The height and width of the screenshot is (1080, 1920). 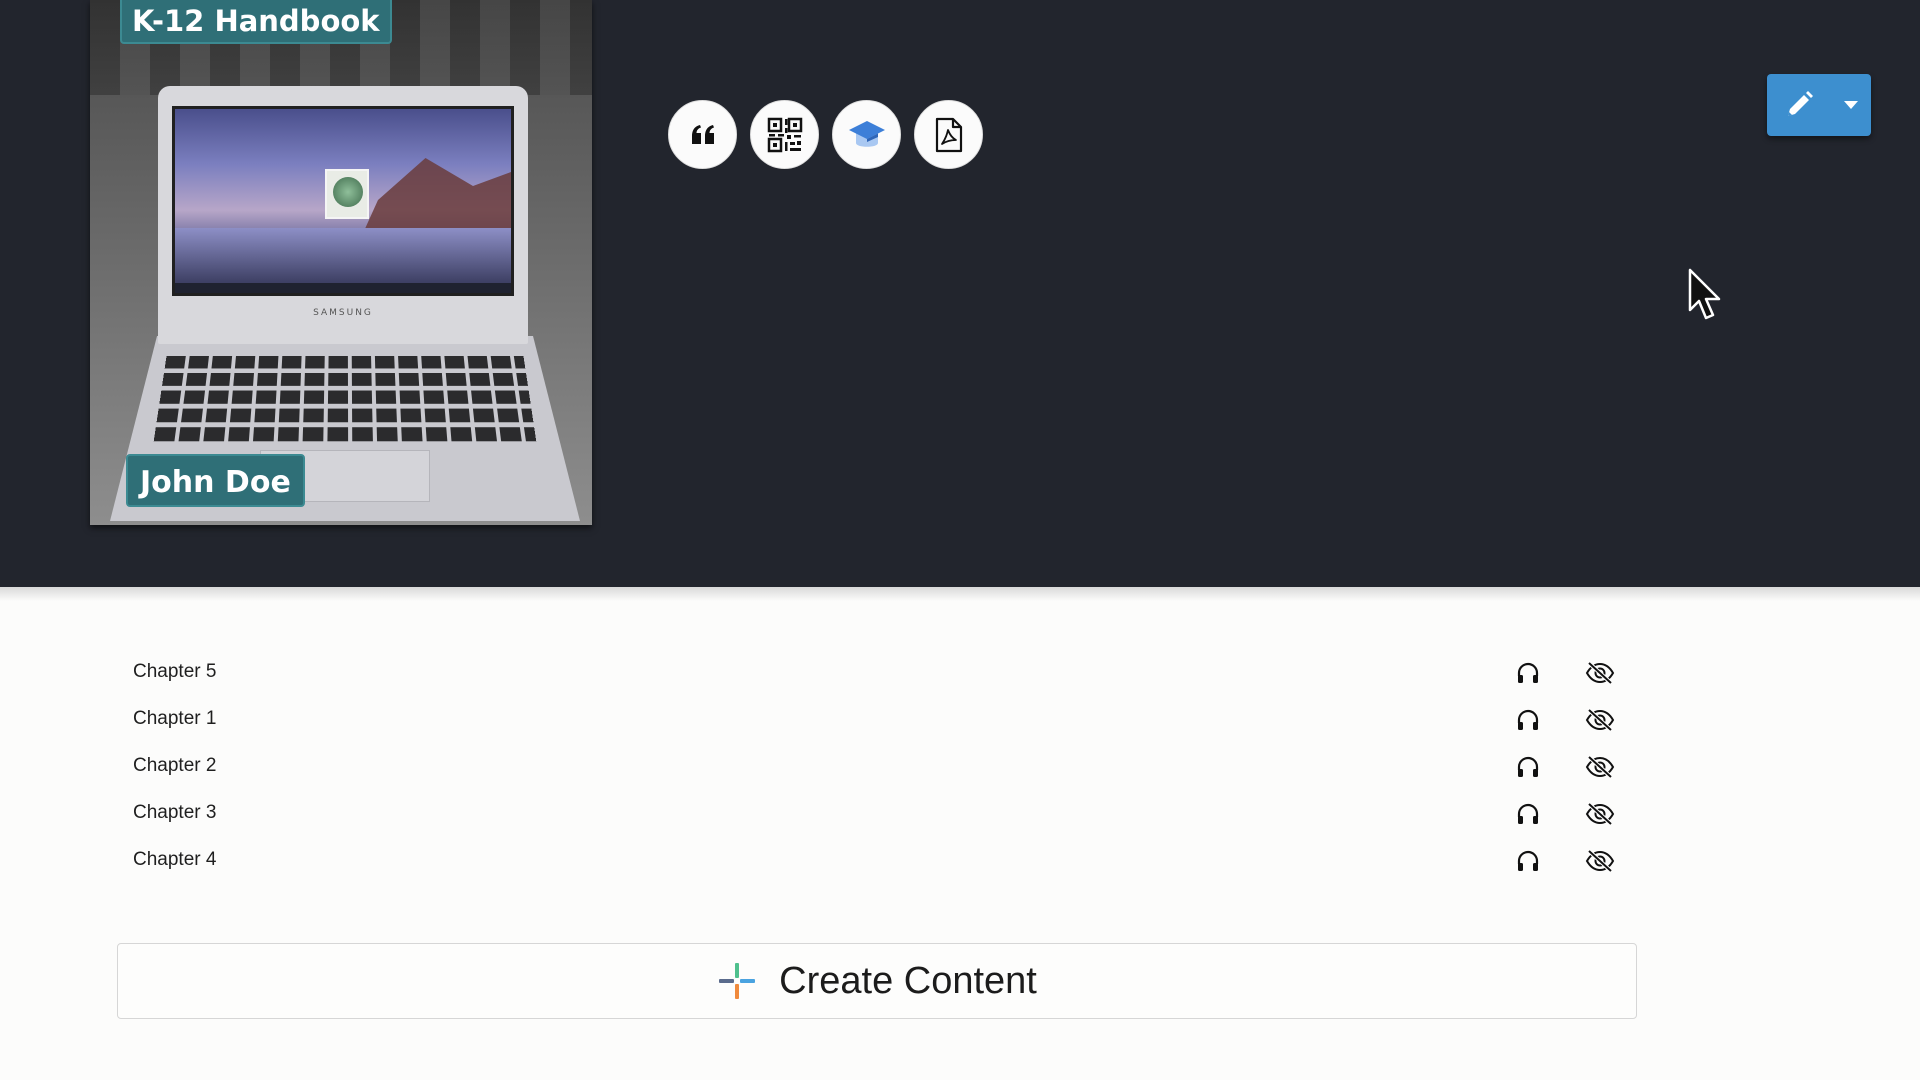 I want to click on cover-sticker, so click(x=347, y=194).